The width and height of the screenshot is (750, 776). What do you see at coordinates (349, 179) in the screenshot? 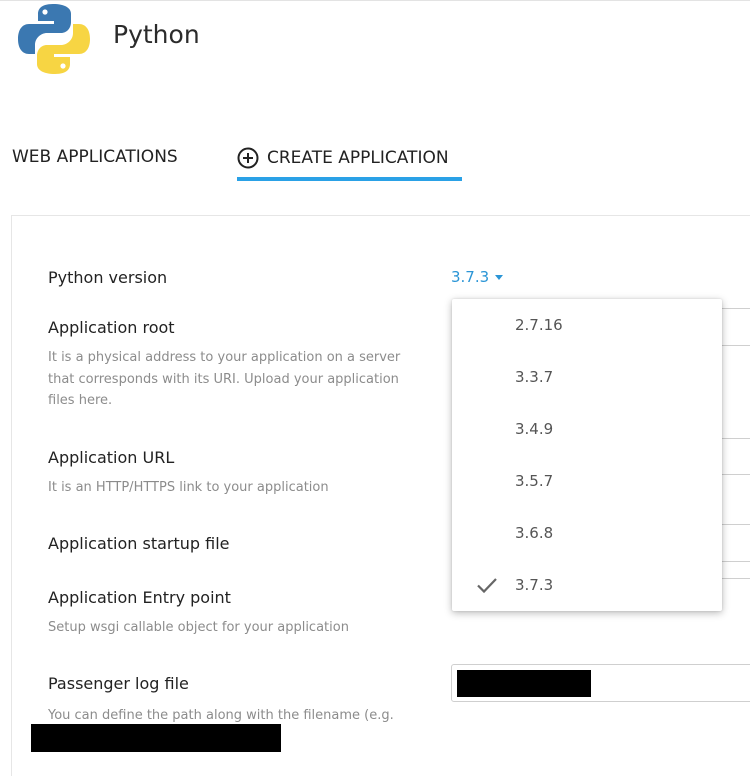
I see `active-tab-indicator` at bounding box center [349, 179].